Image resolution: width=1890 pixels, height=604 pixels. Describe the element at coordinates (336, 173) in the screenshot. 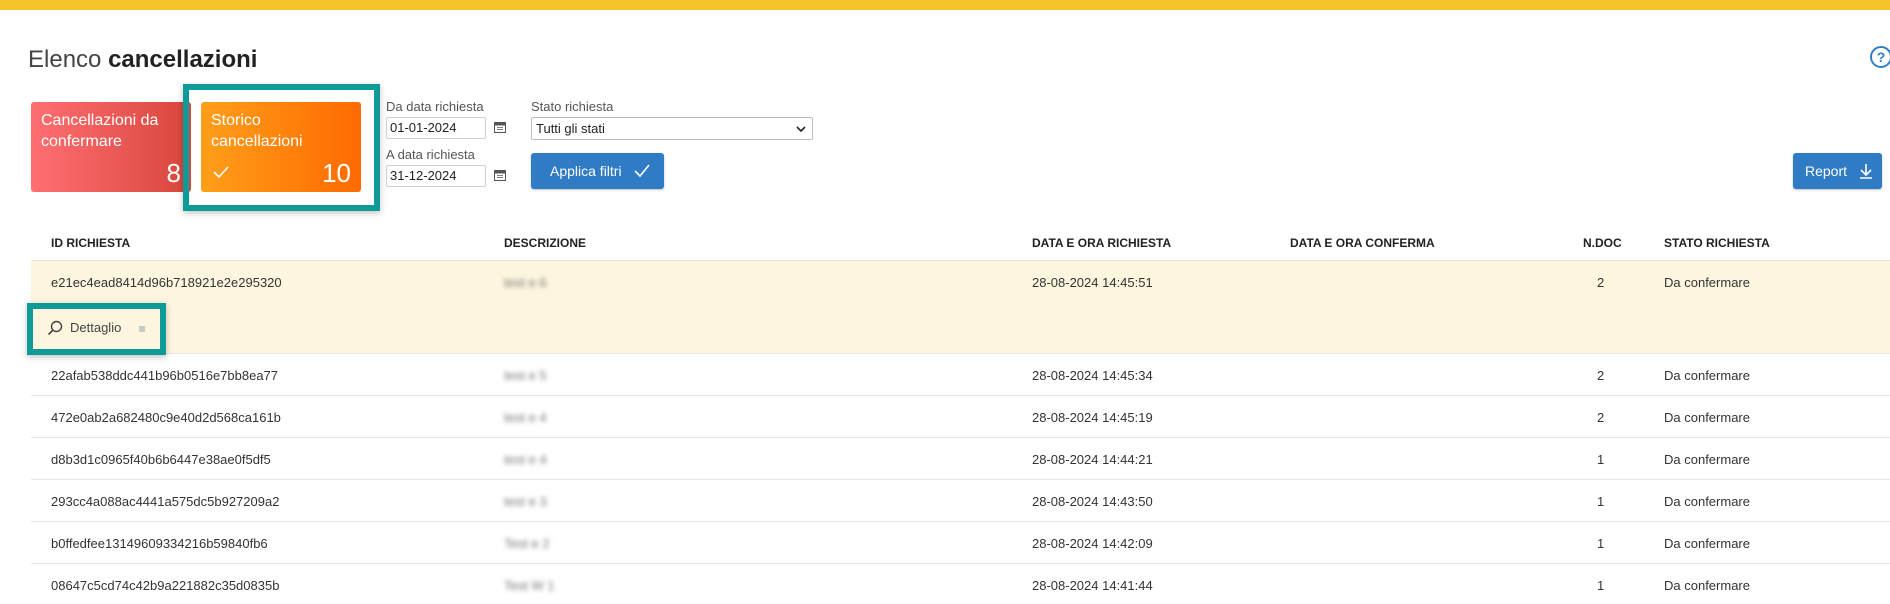

I see `card-count: 10` at that location.